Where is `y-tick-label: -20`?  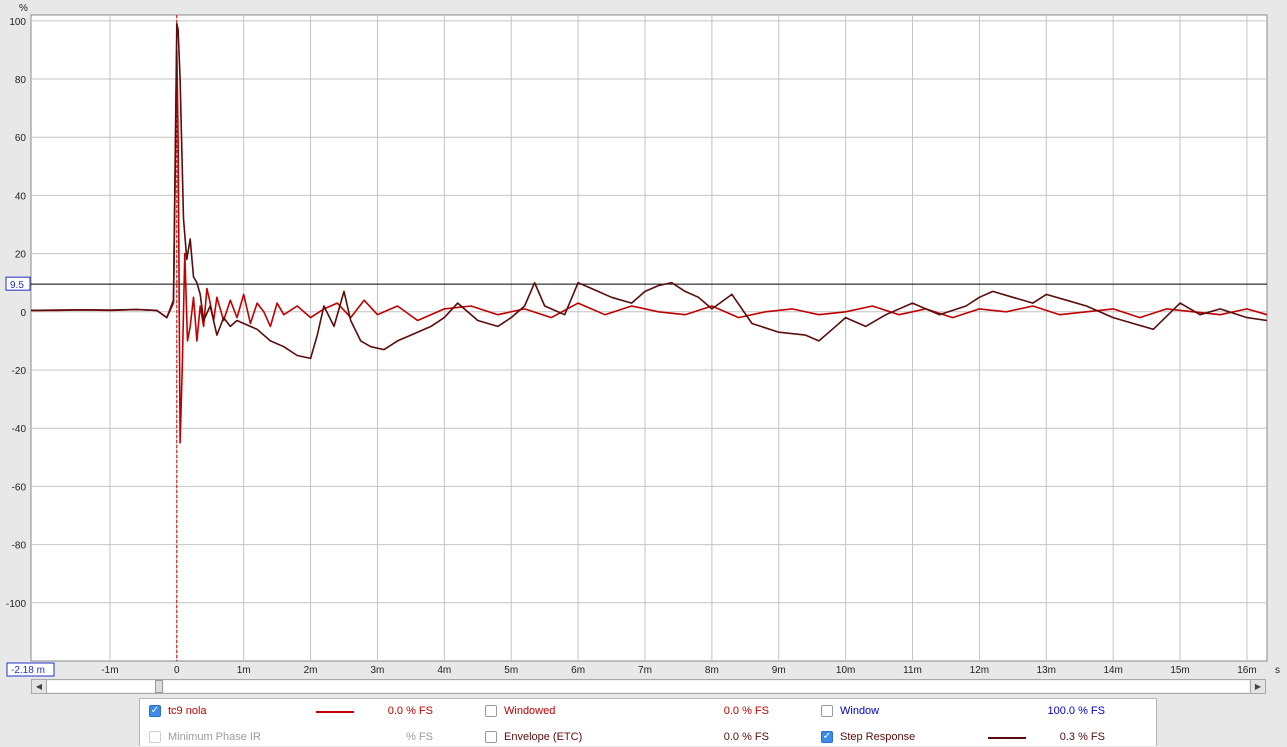 y-tick-label: -20 is located at coordinates (19, 371).